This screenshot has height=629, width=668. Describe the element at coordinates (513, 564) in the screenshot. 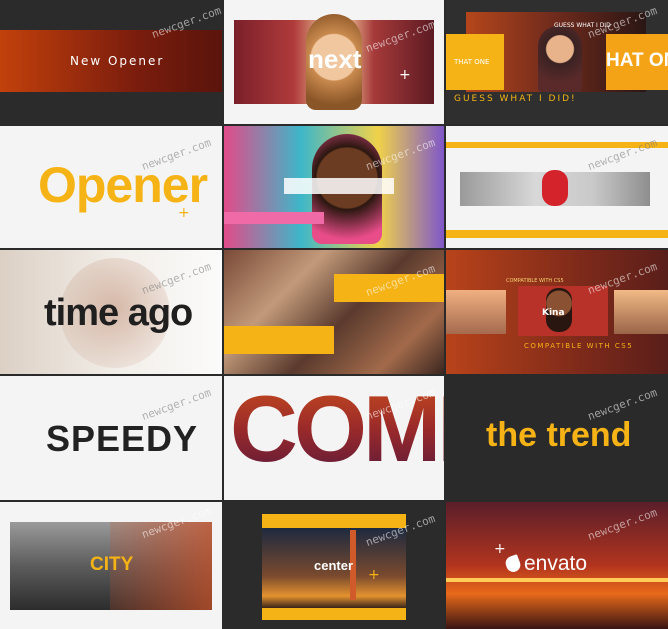

I see `envato-leaf-icon` at that location.